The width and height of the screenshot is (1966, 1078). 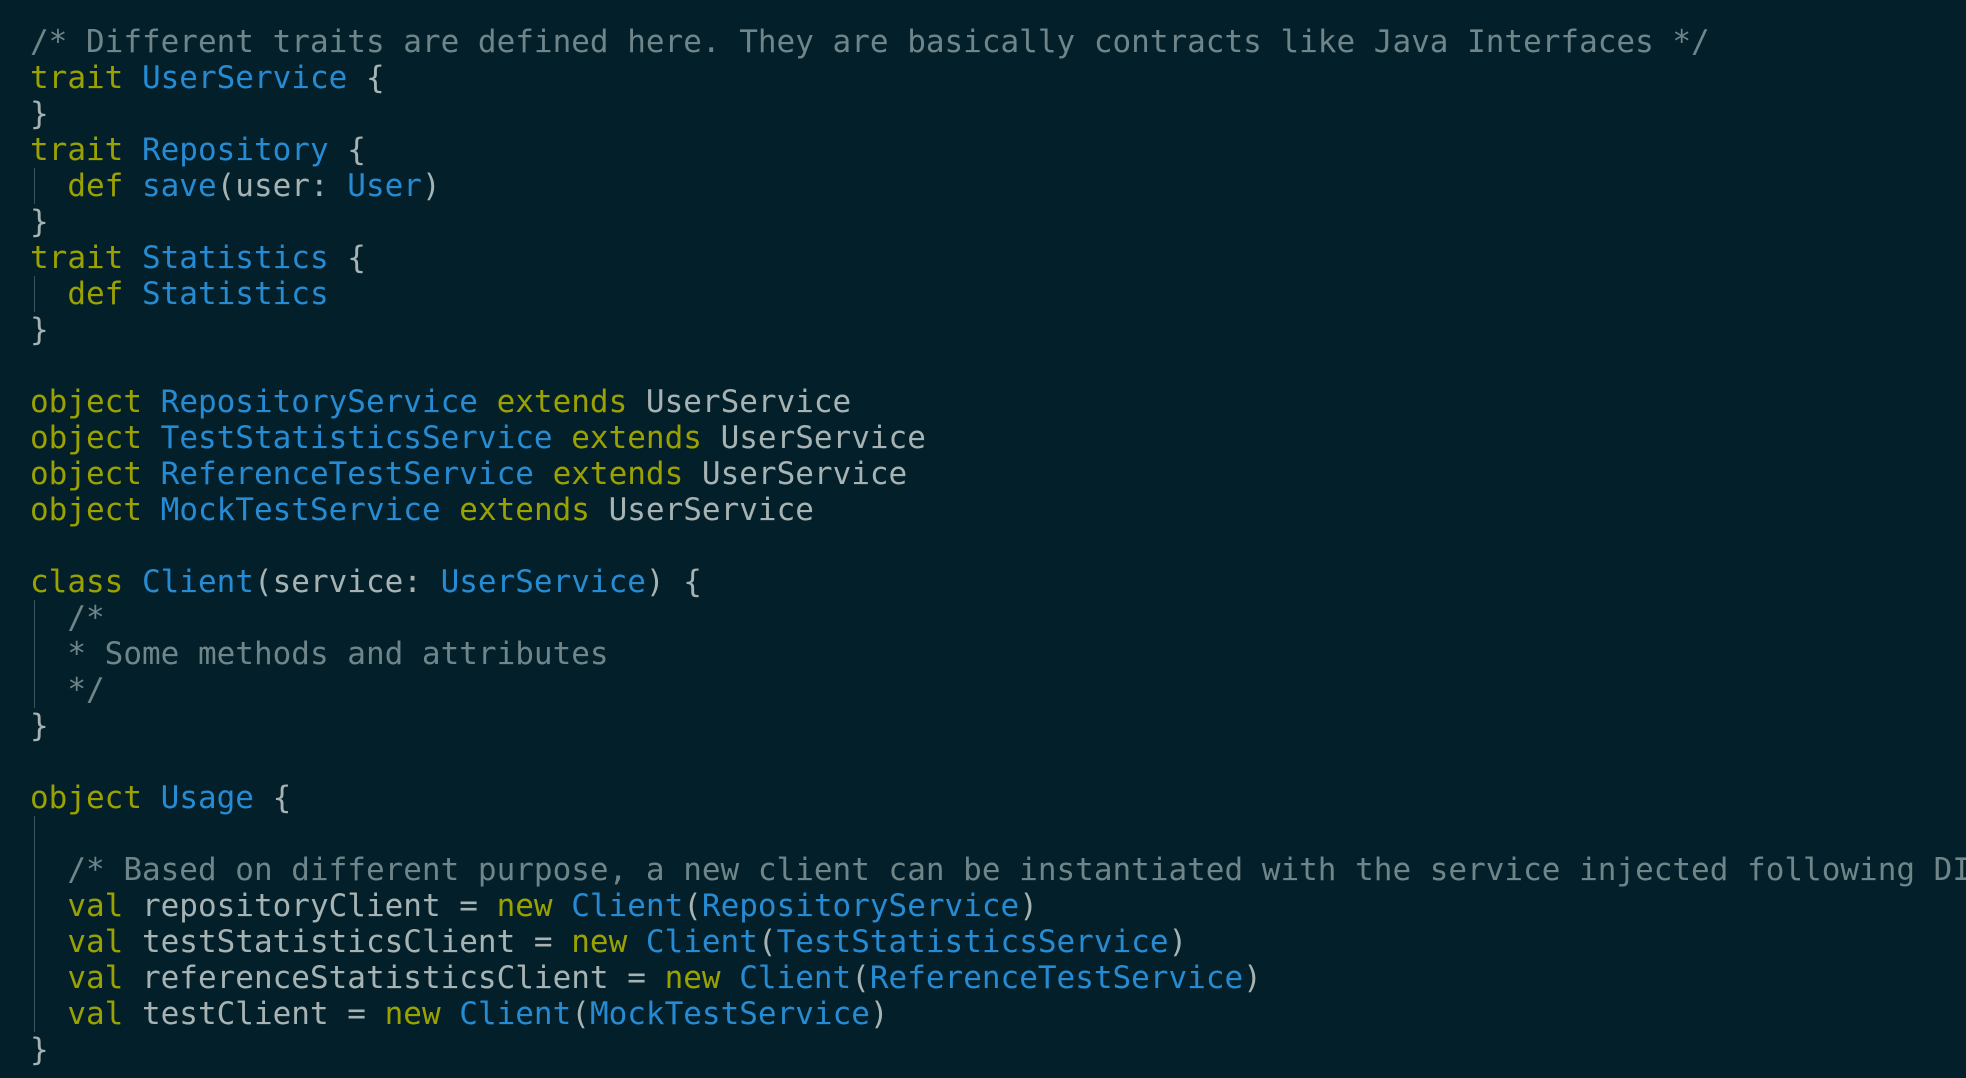 I want to click on code-line: */, so click(x=998, y=690).